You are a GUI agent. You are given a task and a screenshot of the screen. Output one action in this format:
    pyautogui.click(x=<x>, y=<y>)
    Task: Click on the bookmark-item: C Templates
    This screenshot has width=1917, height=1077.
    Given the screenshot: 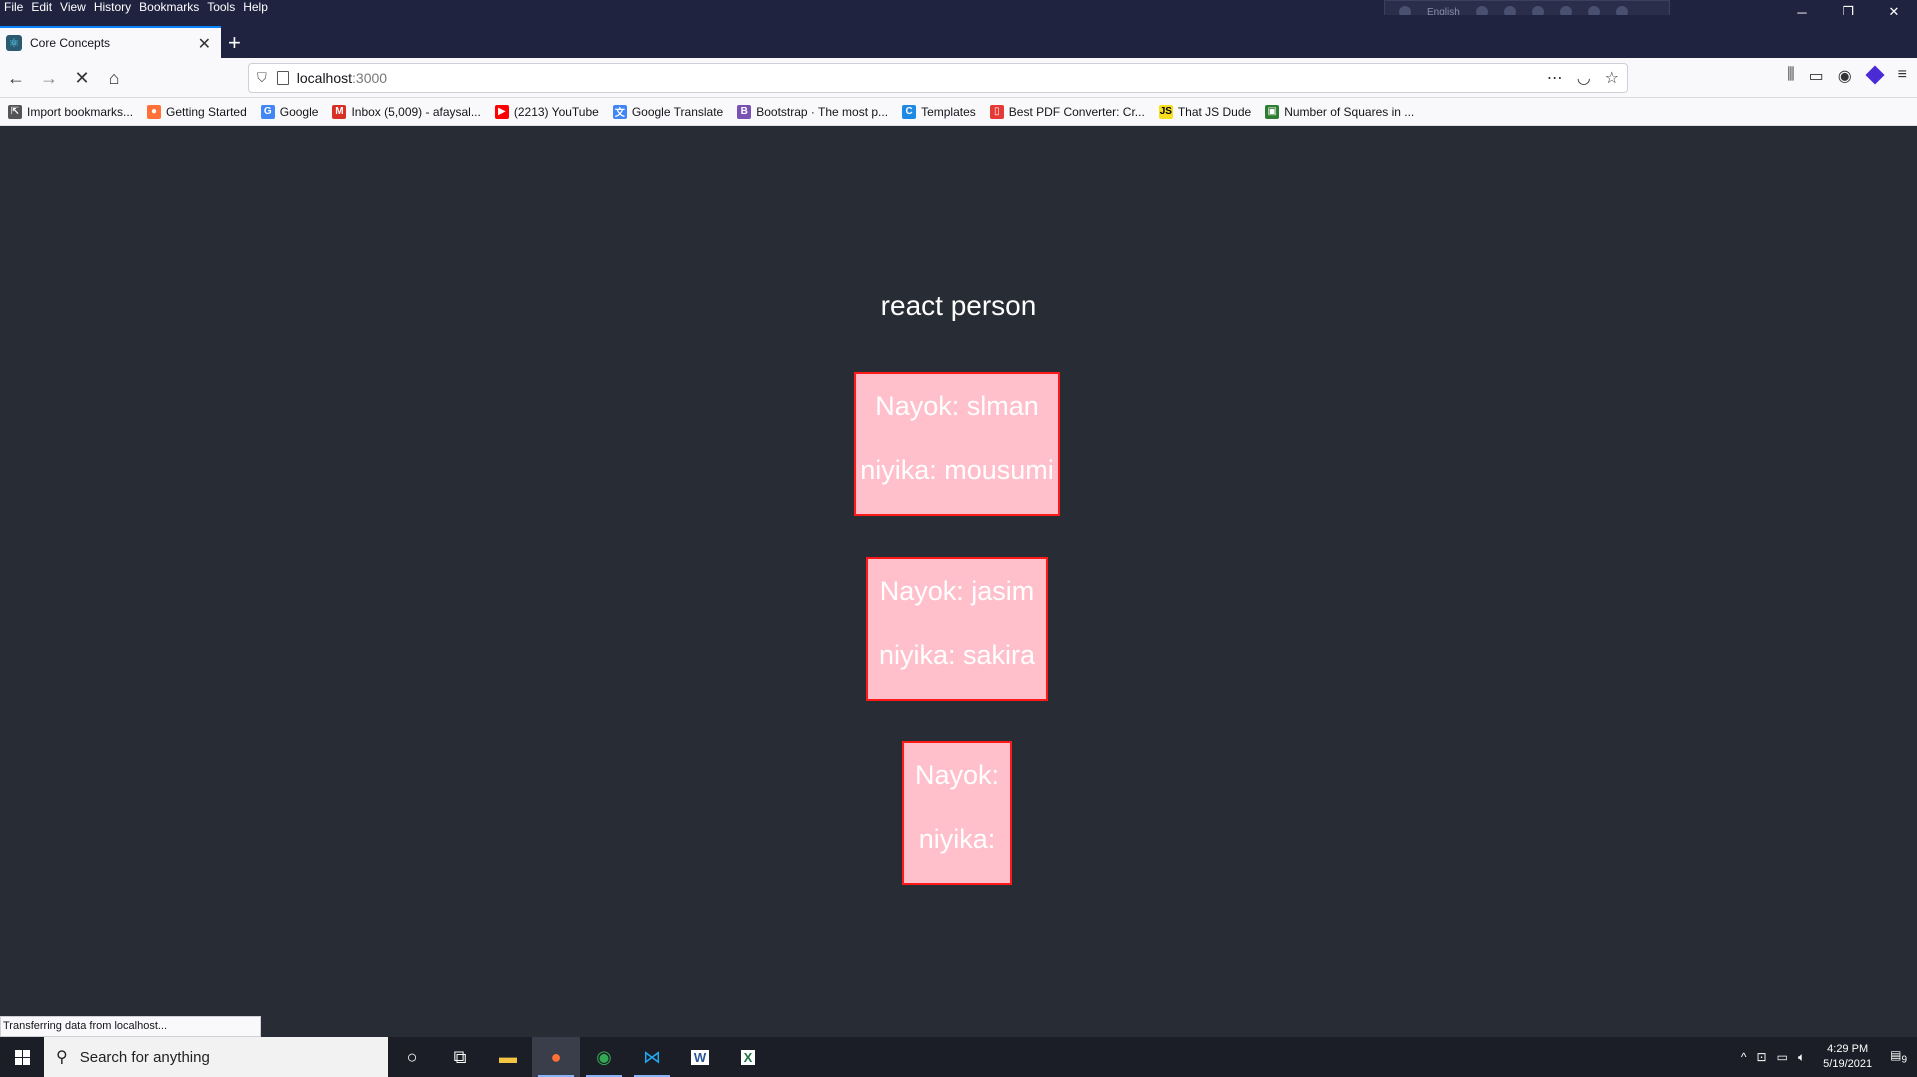 What is the action you would take?
    pyautogui.click(x=939, y=111)
    